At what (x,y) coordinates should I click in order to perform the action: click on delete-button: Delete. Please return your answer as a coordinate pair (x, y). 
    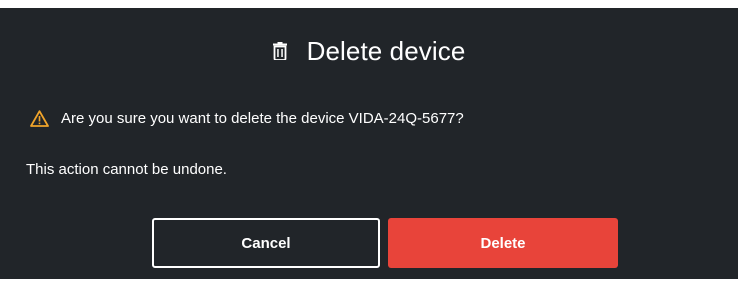
    Looking at the image, I should click on (503, 243).